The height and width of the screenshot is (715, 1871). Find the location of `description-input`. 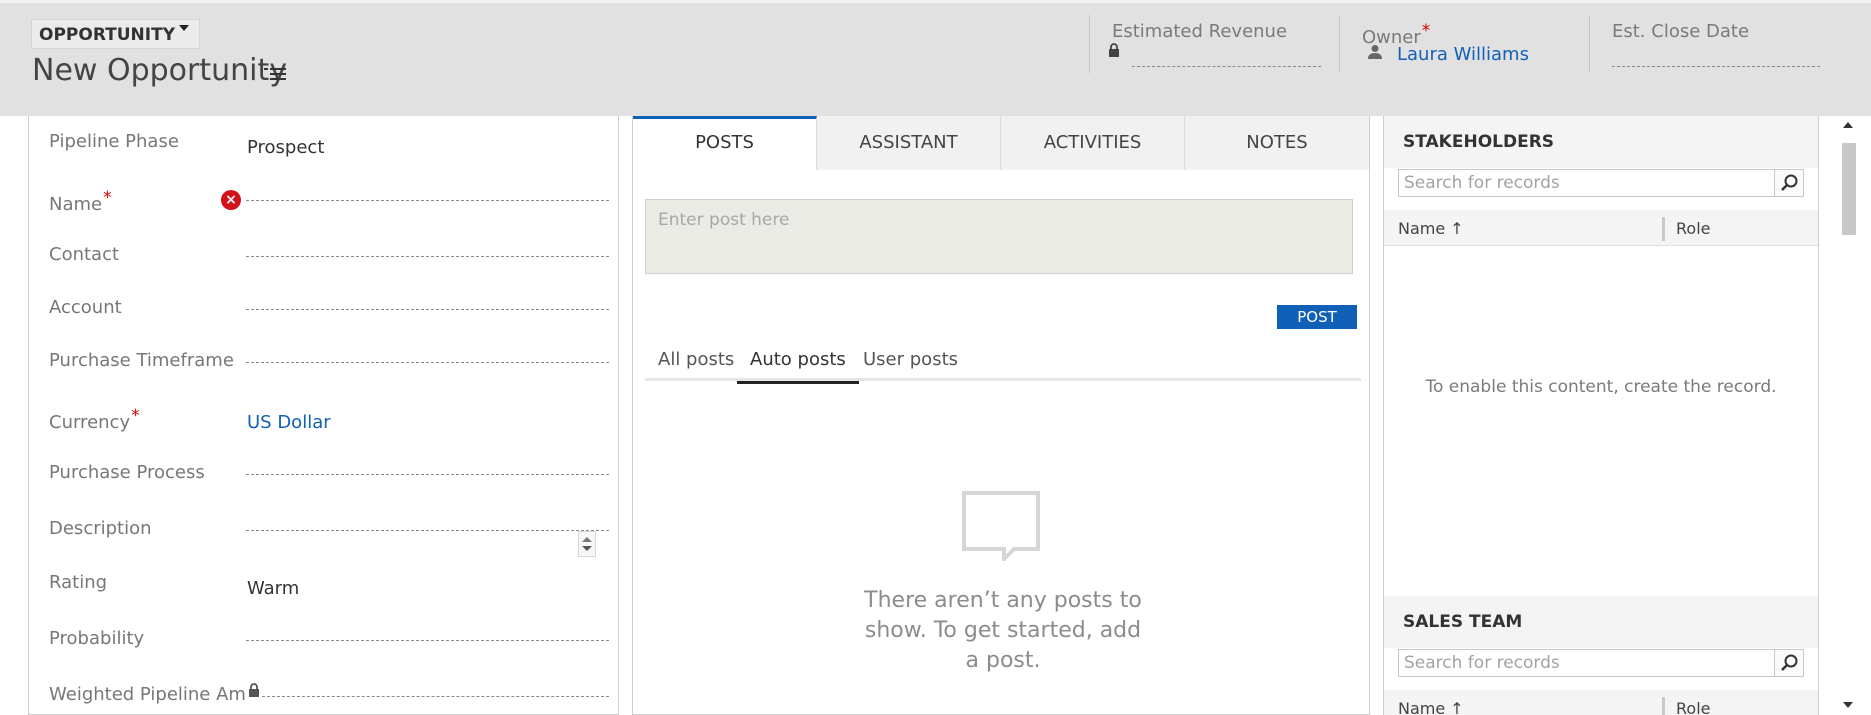

description-input is located at coordinates (427, 530).